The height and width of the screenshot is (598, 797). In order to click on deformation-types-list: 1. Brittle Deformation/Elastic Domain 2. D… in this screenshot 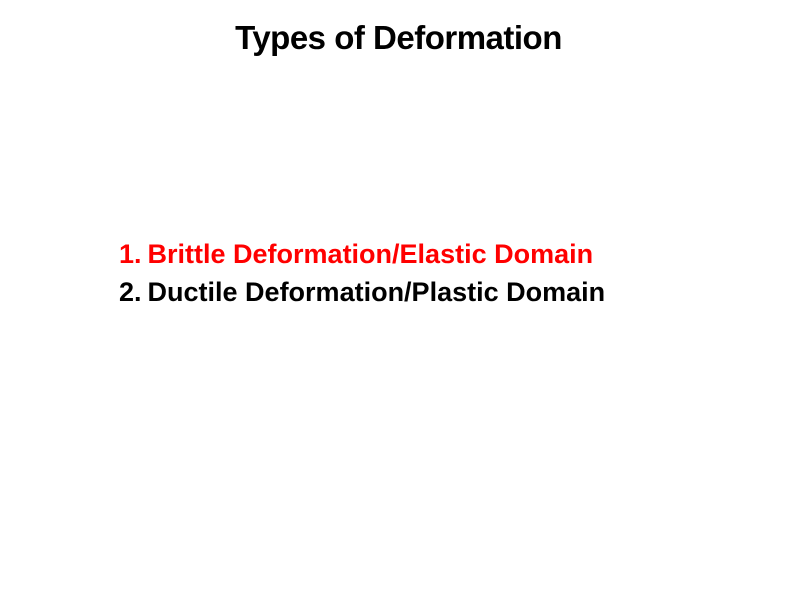, I will do `click(362, 273)`.